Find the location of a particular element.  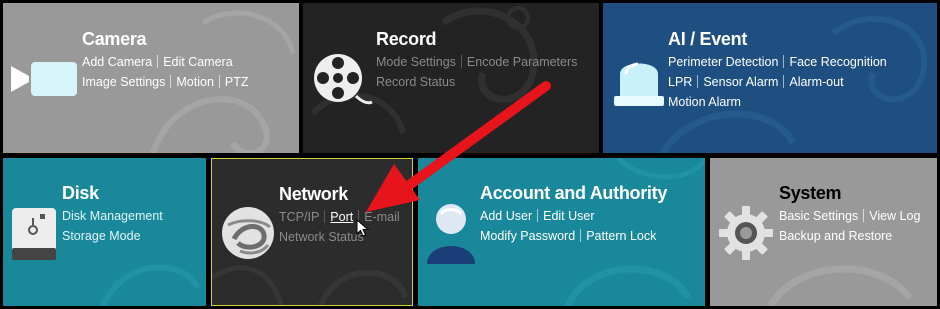

network-tile: Network TCP/IP Port E-mail Network Status is located at coordinates (312, 232).